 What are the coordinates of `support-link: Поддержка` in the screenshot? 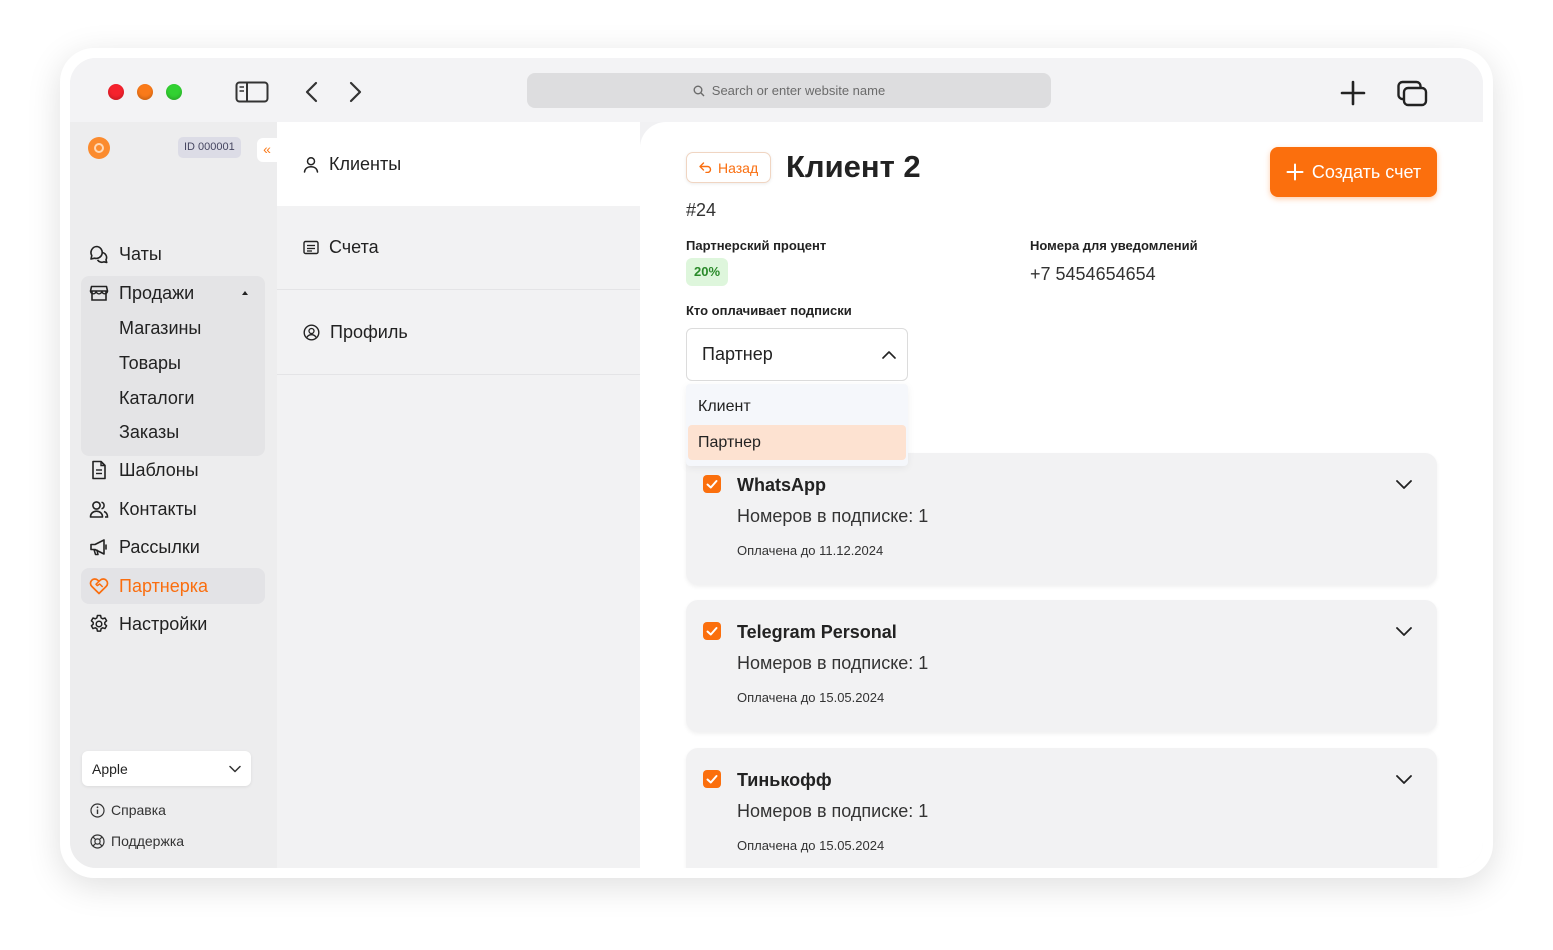 It's located at (137, 841).